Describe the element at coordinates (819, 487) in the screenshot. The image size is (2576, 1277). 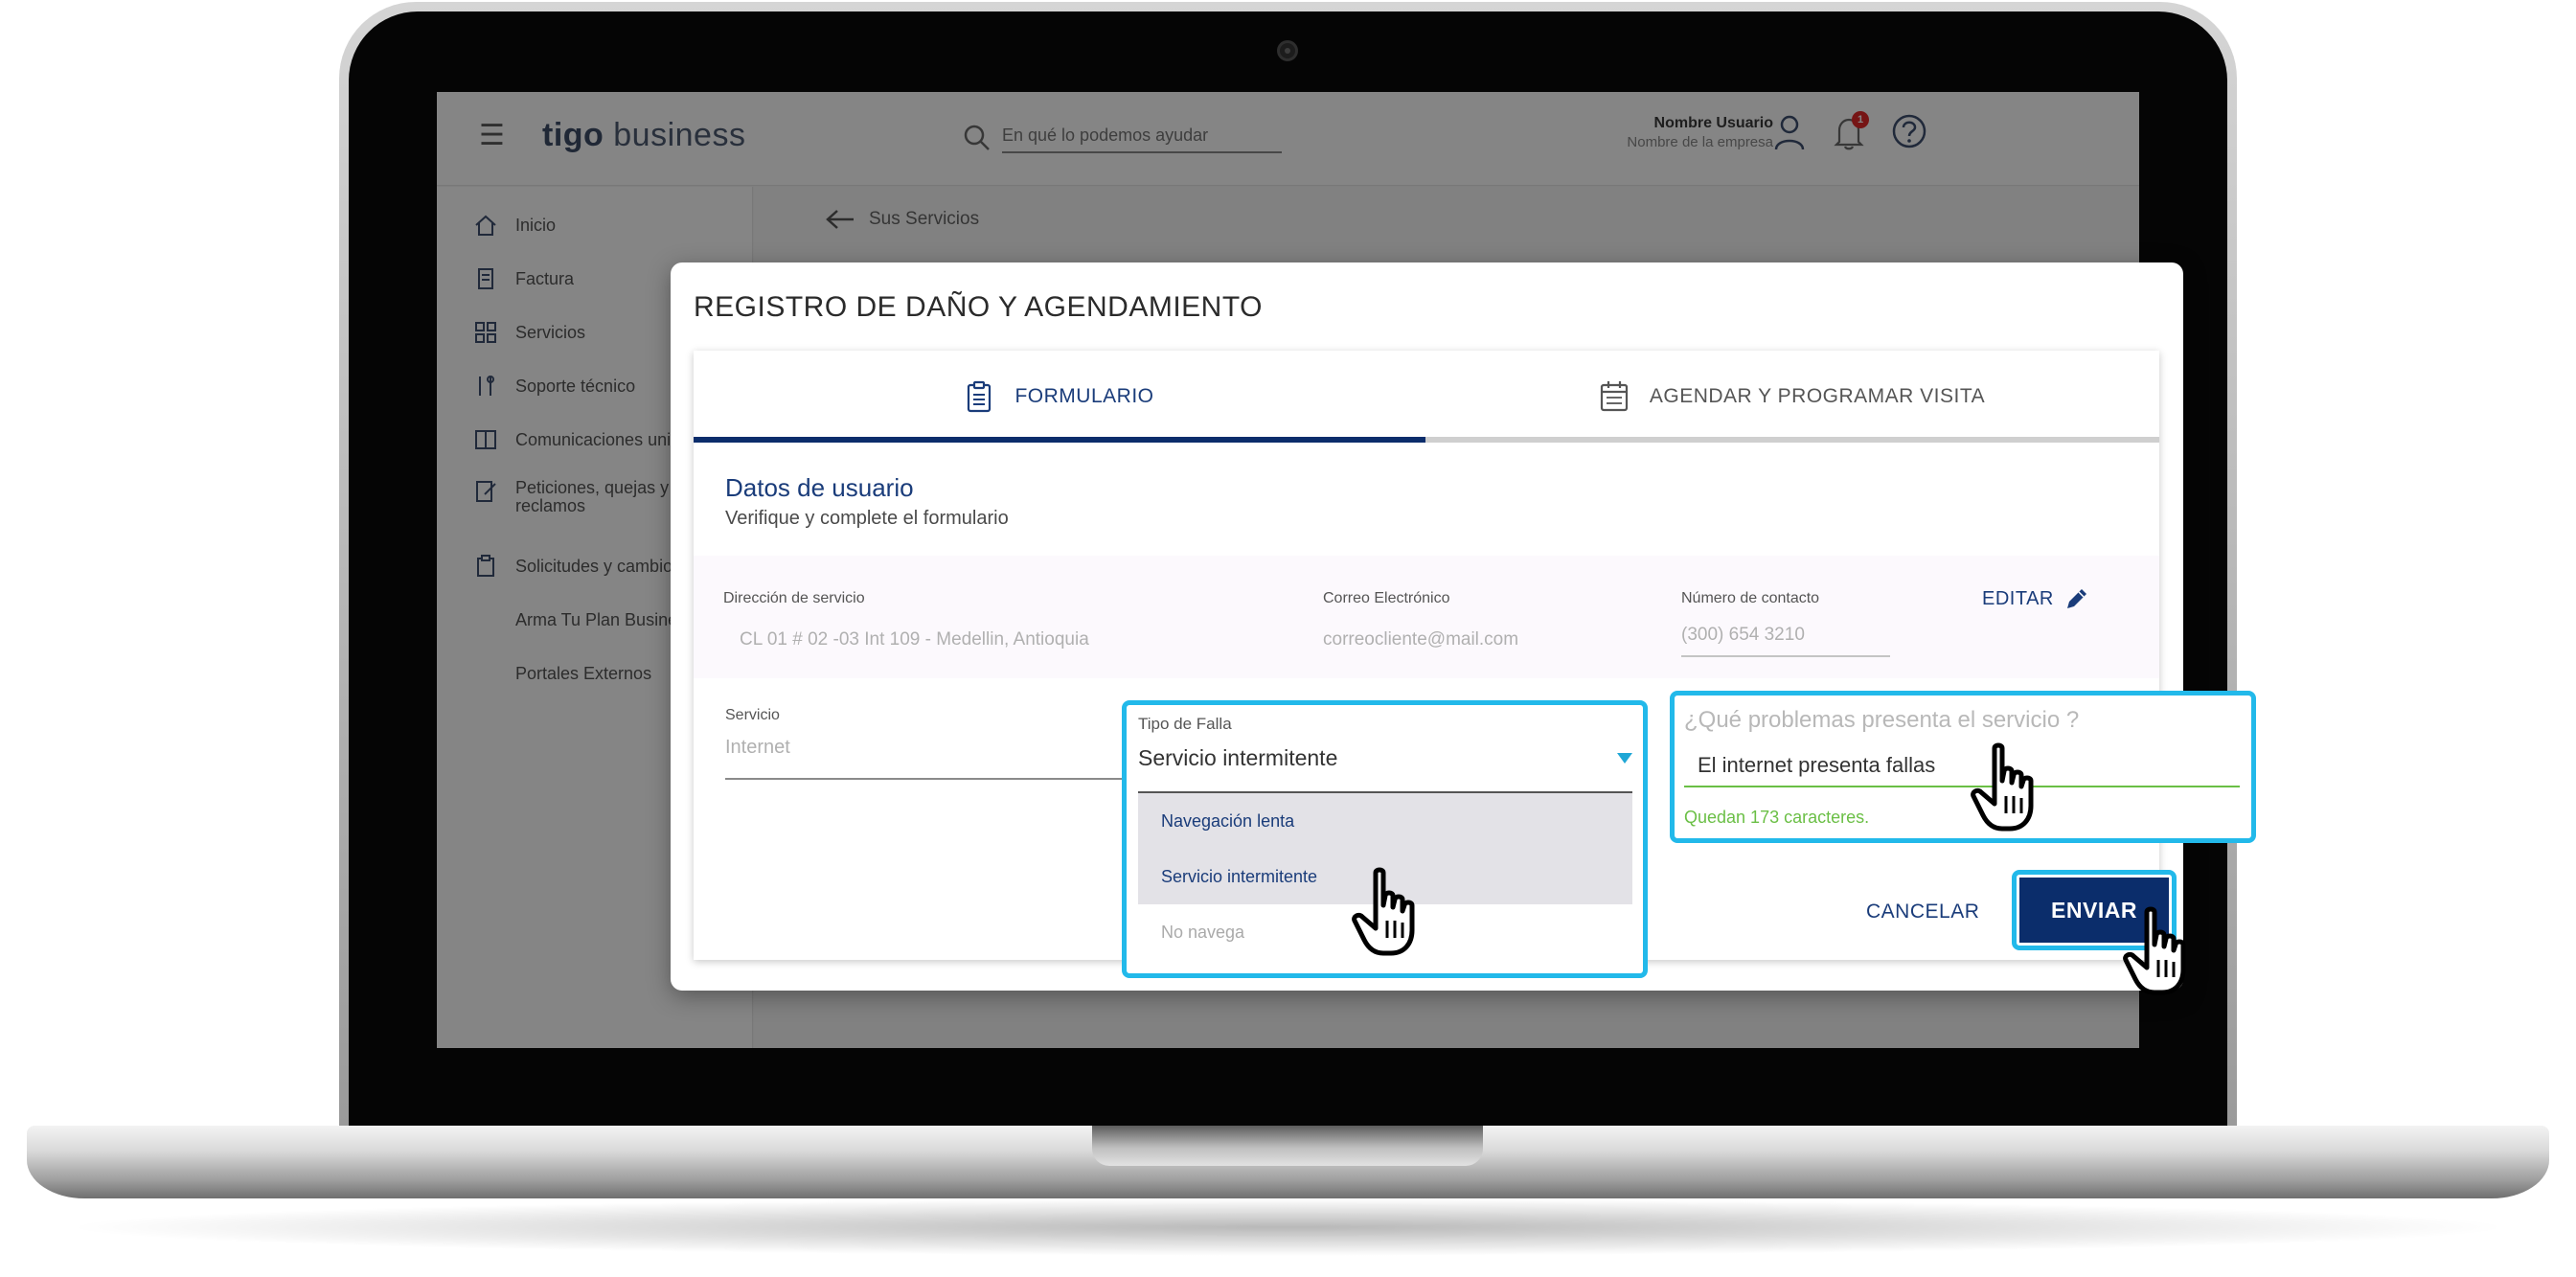
I see `section-title: Datos de usuario` at that location.